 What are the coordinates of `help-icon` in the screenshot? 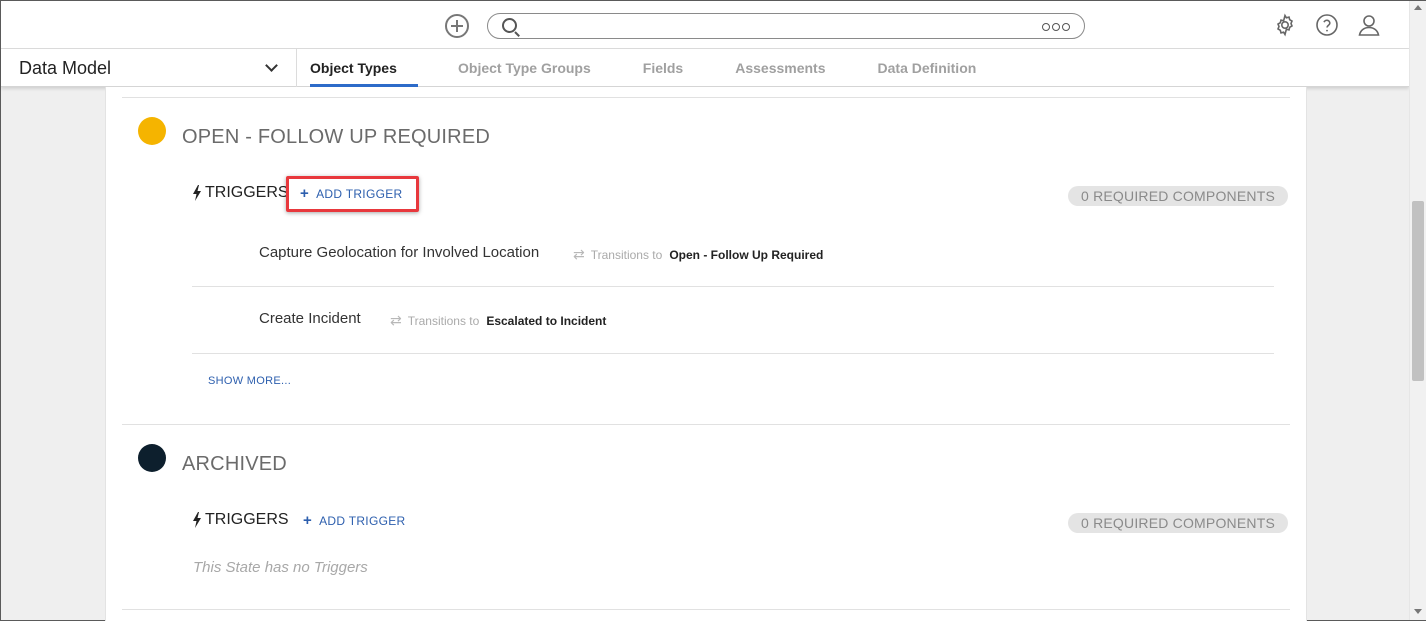 It's located at (1327, 25).